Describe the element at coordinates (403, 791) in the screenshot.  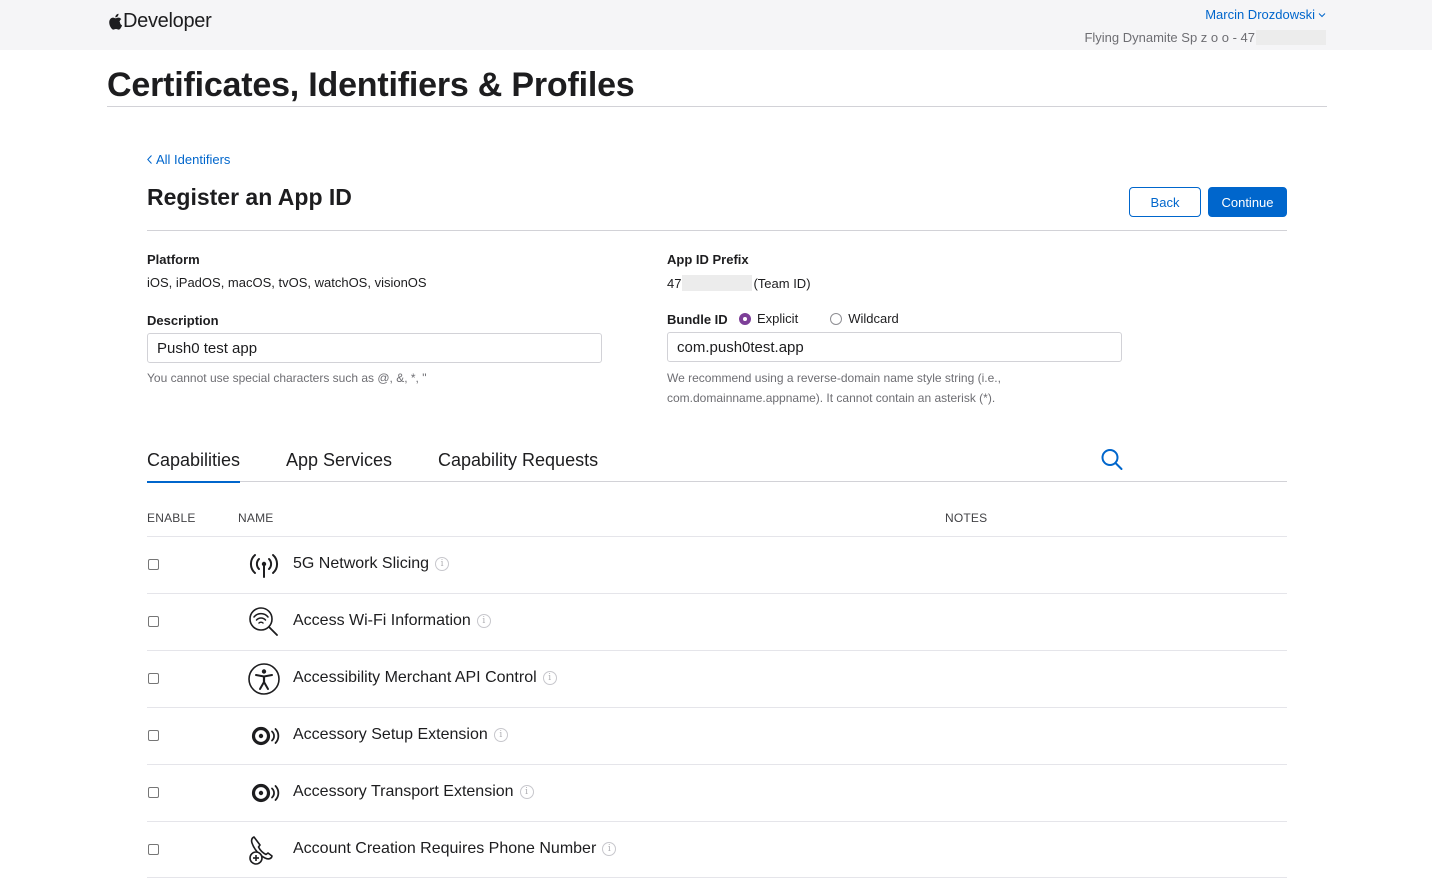
I see `capability-label: Accessory Transport Extension` at that location.